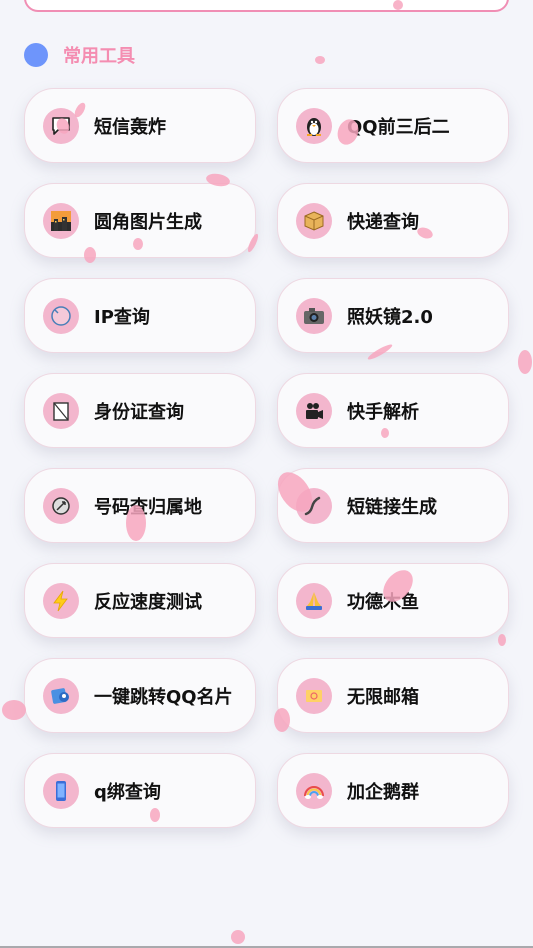 The height and width of the screenshot is (948, 533). I want to click on tool-card-express: 快递查询, so click(393, 220).